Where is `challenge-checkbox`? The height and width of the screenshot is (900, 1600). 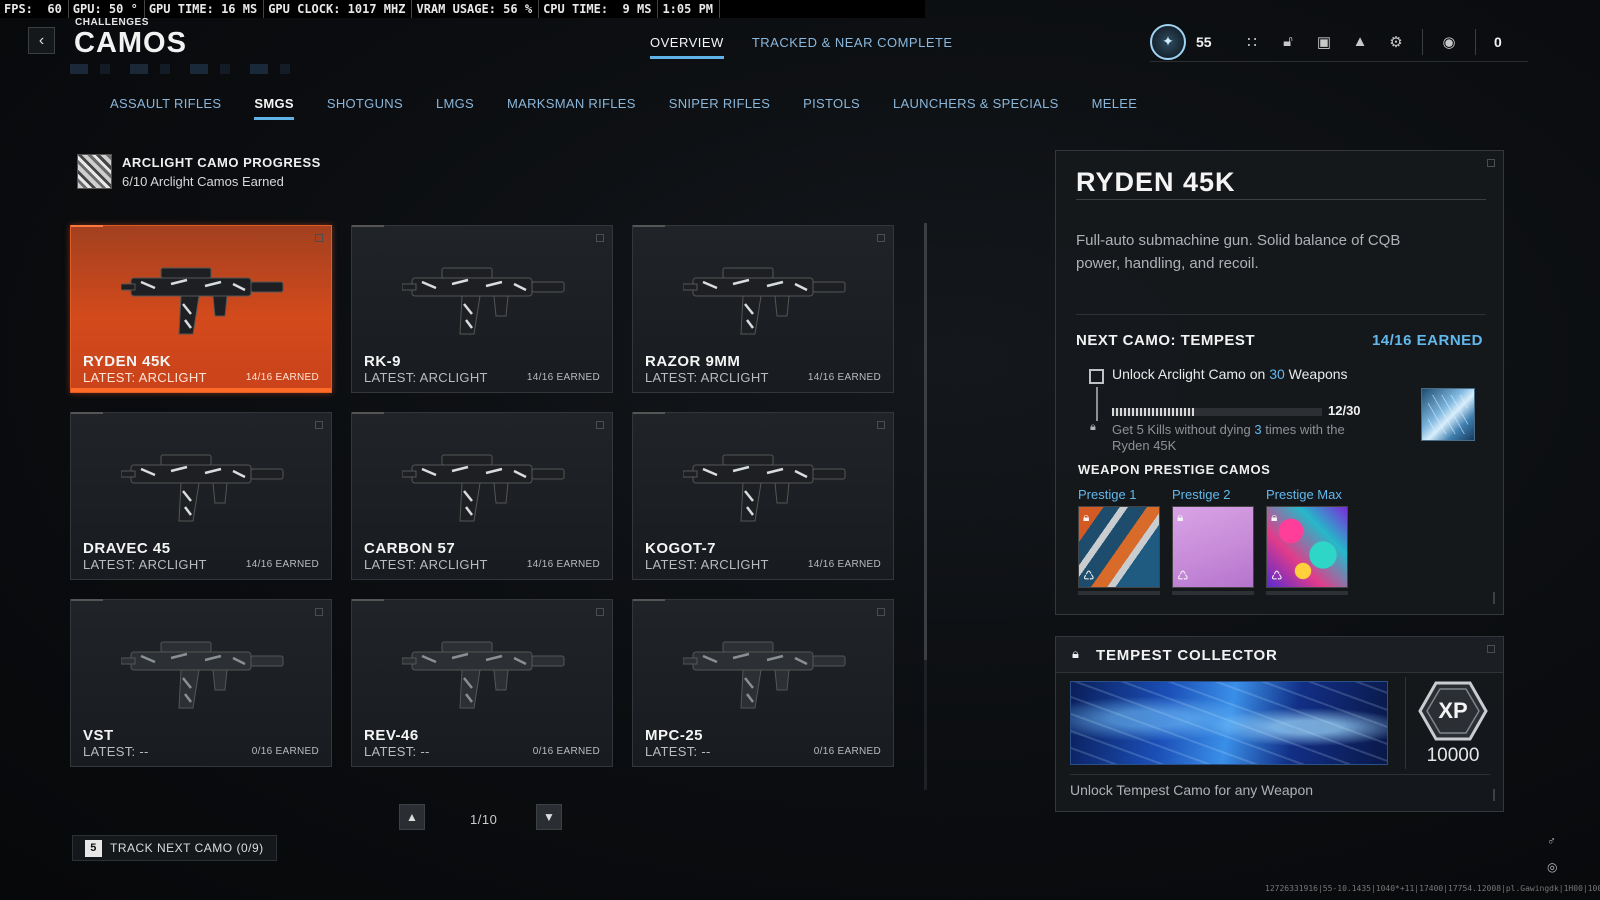
challenge-checkbox is located at coordinates (1096, 376).